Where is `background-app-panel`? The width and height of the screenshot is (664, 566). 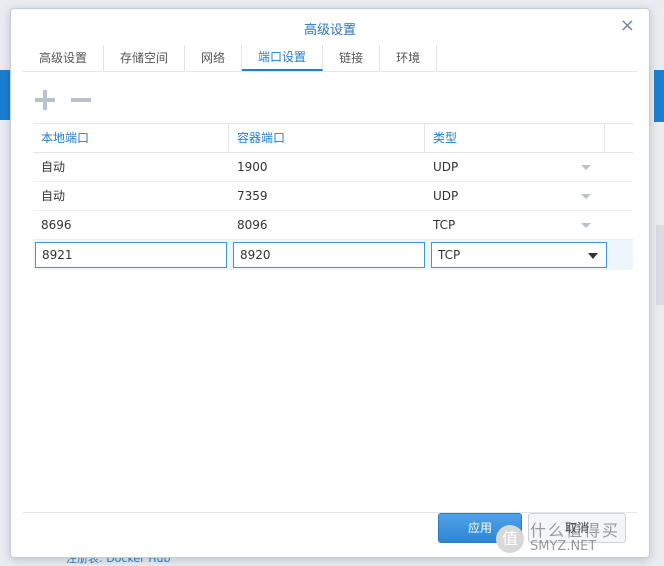 background-app-panel is located at coordinates (660, 265).